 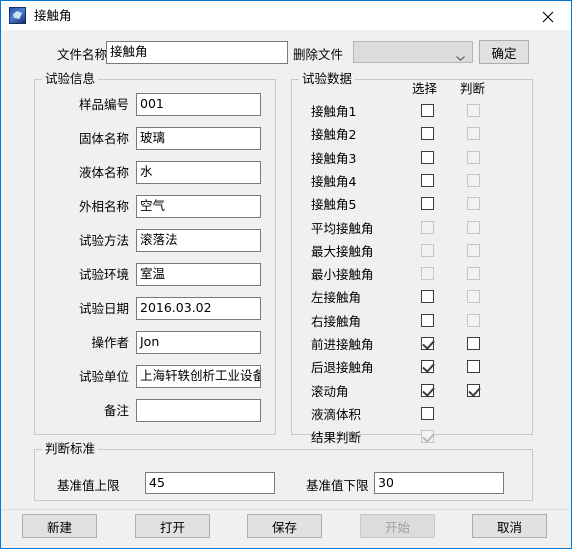 What do you see at coordinates (198, 240) in the screenshot?
I see `info-input-4: 滚落法` at bounding box center [198, 240].